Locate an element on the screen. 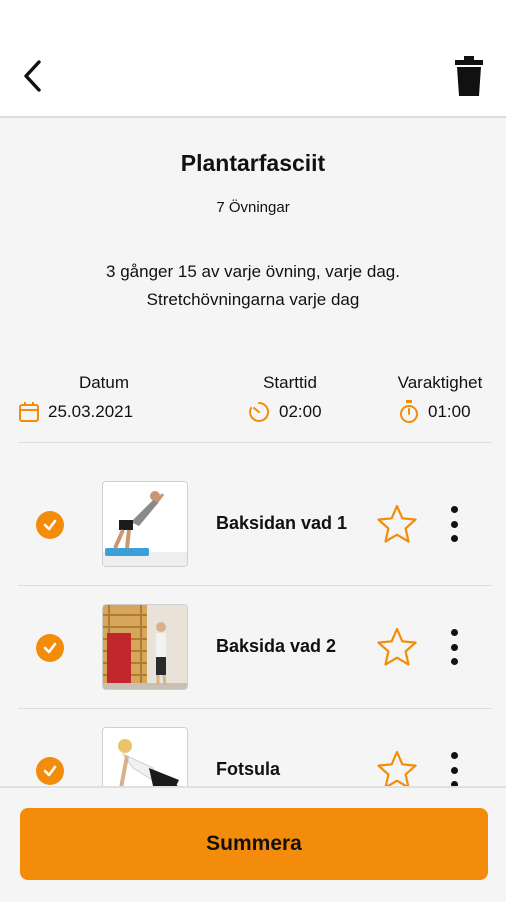  trash-icon is located at coordinates (469, 76).